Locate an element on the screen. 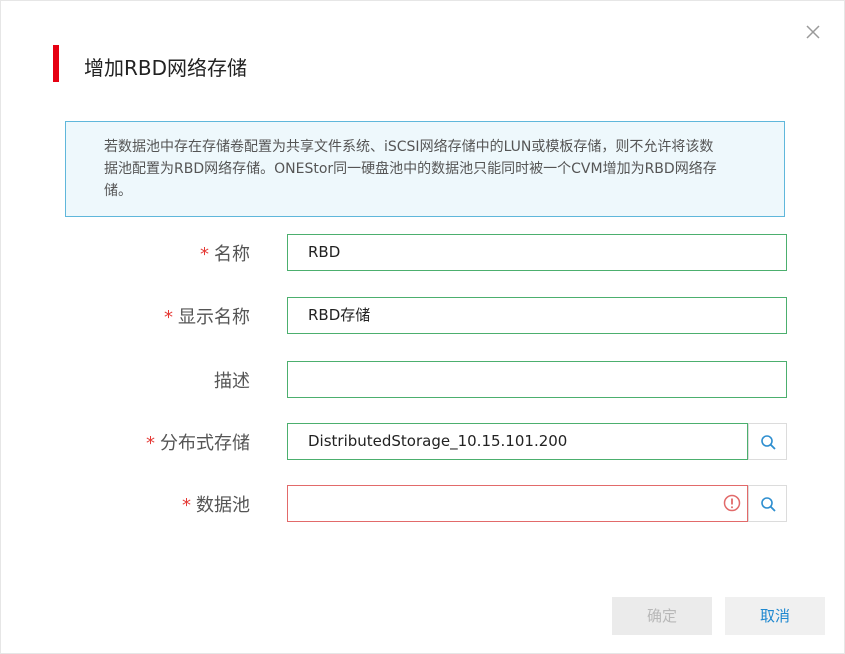 Image resolution: width=845 pixels, height=654 pixels. description-label: 描述 is located at coordinates (232, 381).